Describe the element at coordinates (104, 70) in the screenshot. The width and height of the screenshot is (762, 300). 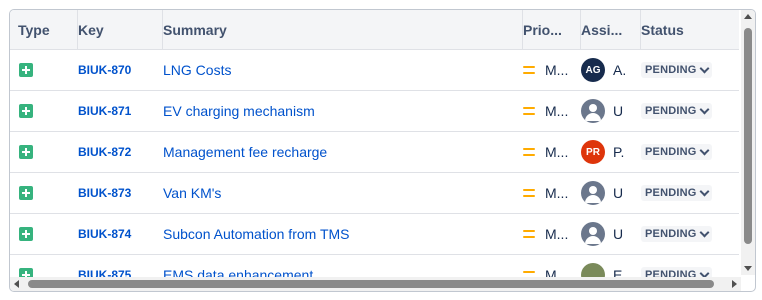
I see `issue-key-link: BIUK-870` at that location.